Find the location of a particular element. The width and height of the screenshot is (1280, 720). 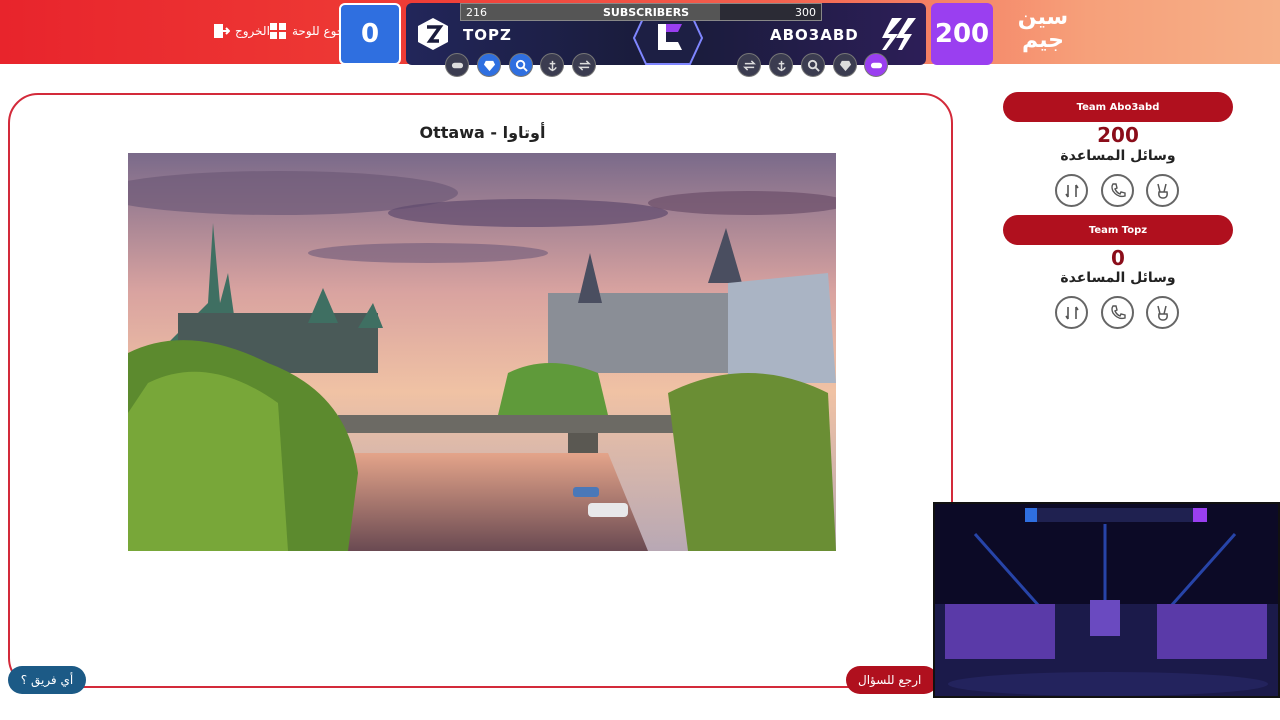

right-powerup-anchor is located at coordinates (781, 65).